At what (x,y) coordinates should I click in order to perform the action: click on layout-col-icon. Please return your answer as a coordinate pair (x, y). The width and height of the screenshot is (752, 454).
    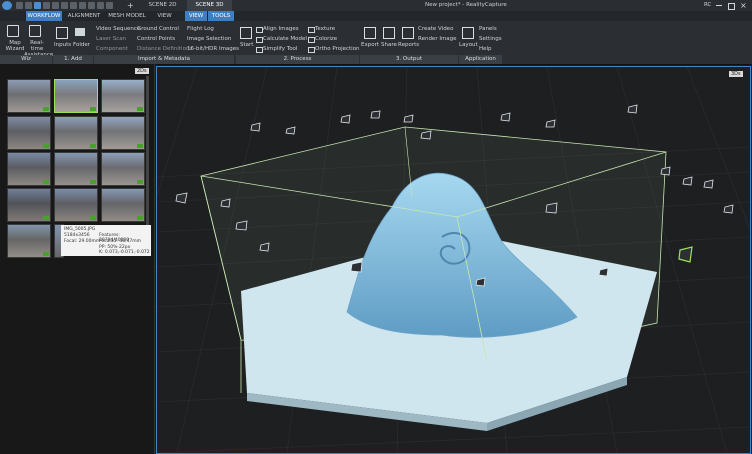
    Looking at the image, I should click on (73, 5).